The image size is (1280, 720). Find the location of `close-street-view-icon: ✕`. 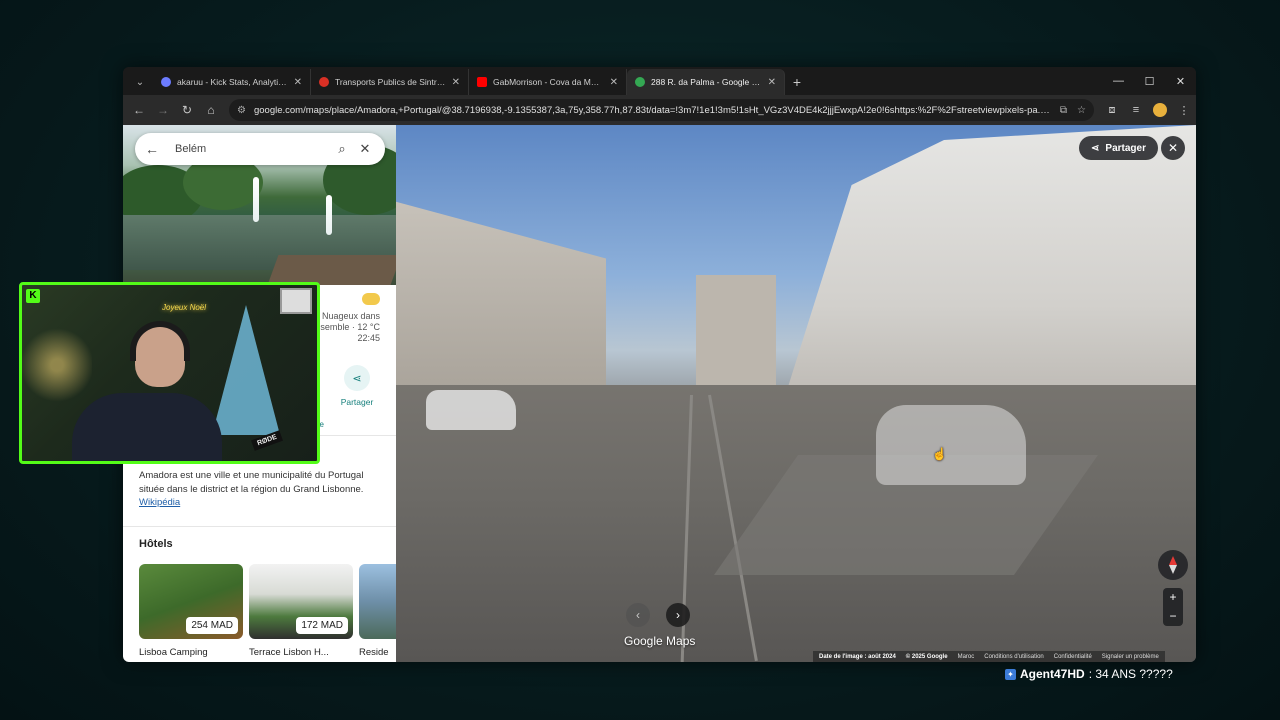

close-street-view-icon: ✕ is located at coordinates (1173, 148).